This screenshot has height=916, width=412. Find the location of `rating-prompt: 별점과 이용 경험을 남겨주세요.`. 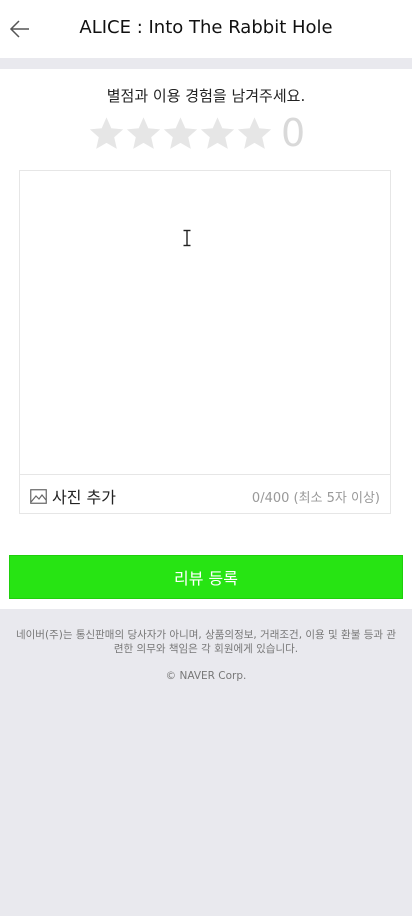

rating-prompt: 별점과 이용 경험을 남겨주세요. is located at coordinates (206, 96).